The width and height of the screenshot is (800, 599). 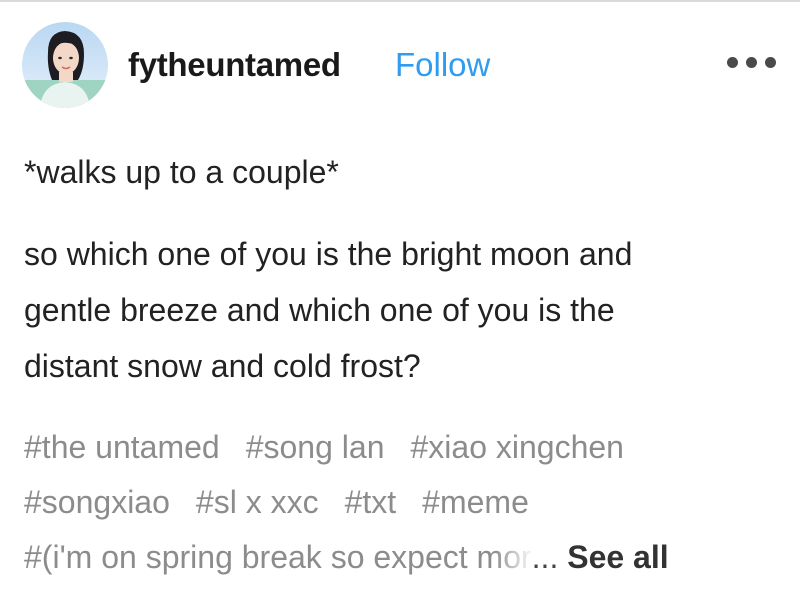 What do you see at coordinates (222, 366) in the screenshot?
I see `post-body-line: distant snow and cold frost?` at bounding box center [222, 366].